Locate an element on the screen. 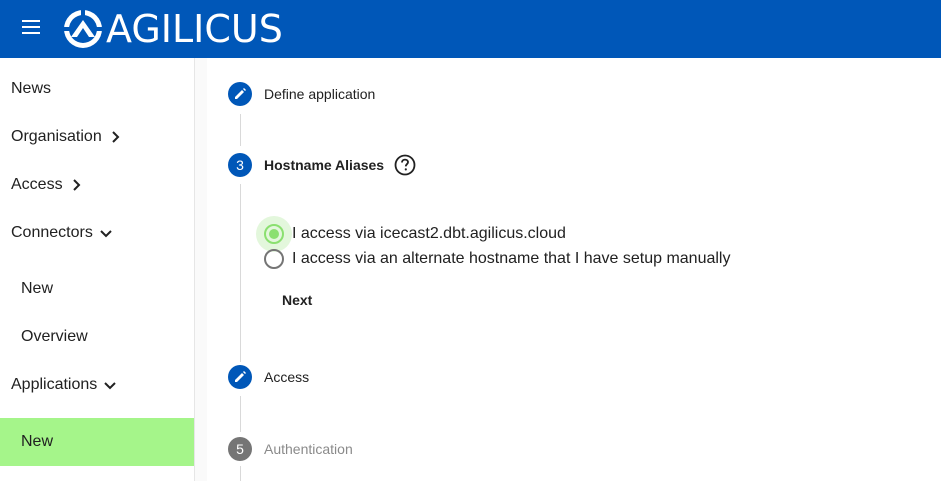  sidebar-item-organisation: Organisation is located at coordinates (97, 137).